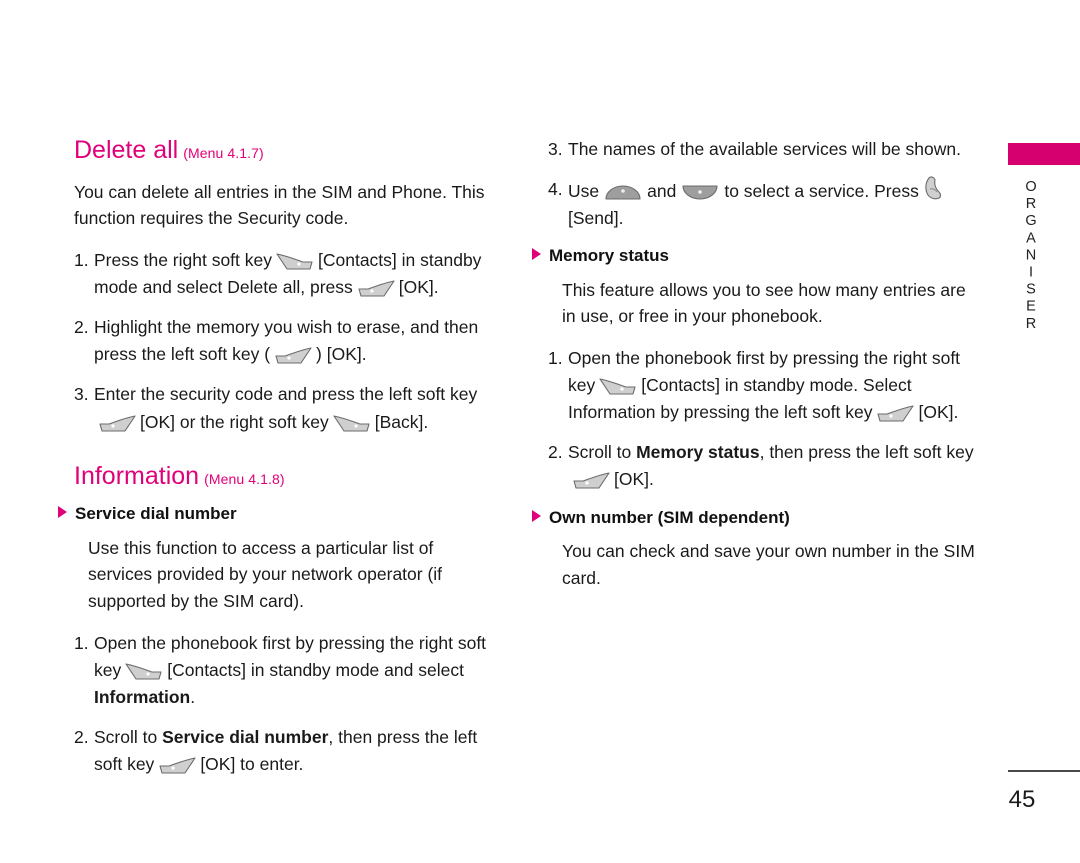 The height and width of the screenshot is (863, 1080). Describe the element at coordinates (774, 204) in the screenshot. I see `step-text: Use and to select a service. Press [Send].` at that location.